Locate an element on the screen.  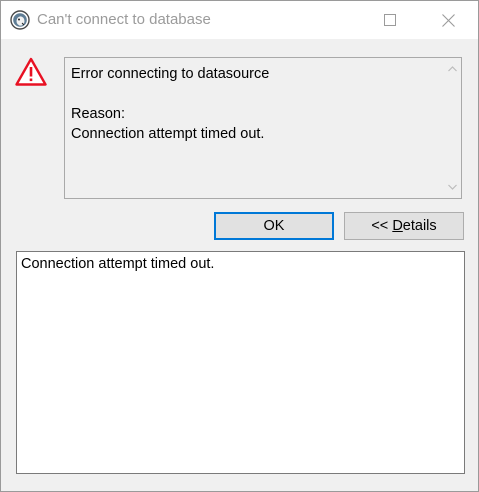
message-scrollbar is located at coordinates (452, 128).